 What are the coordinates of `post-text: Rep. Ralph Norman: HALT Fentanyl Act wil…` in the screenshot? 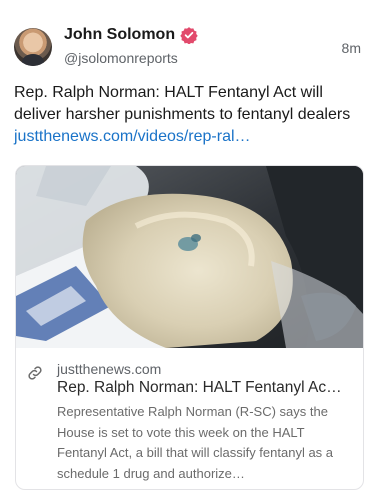 It's located at (189, 115).